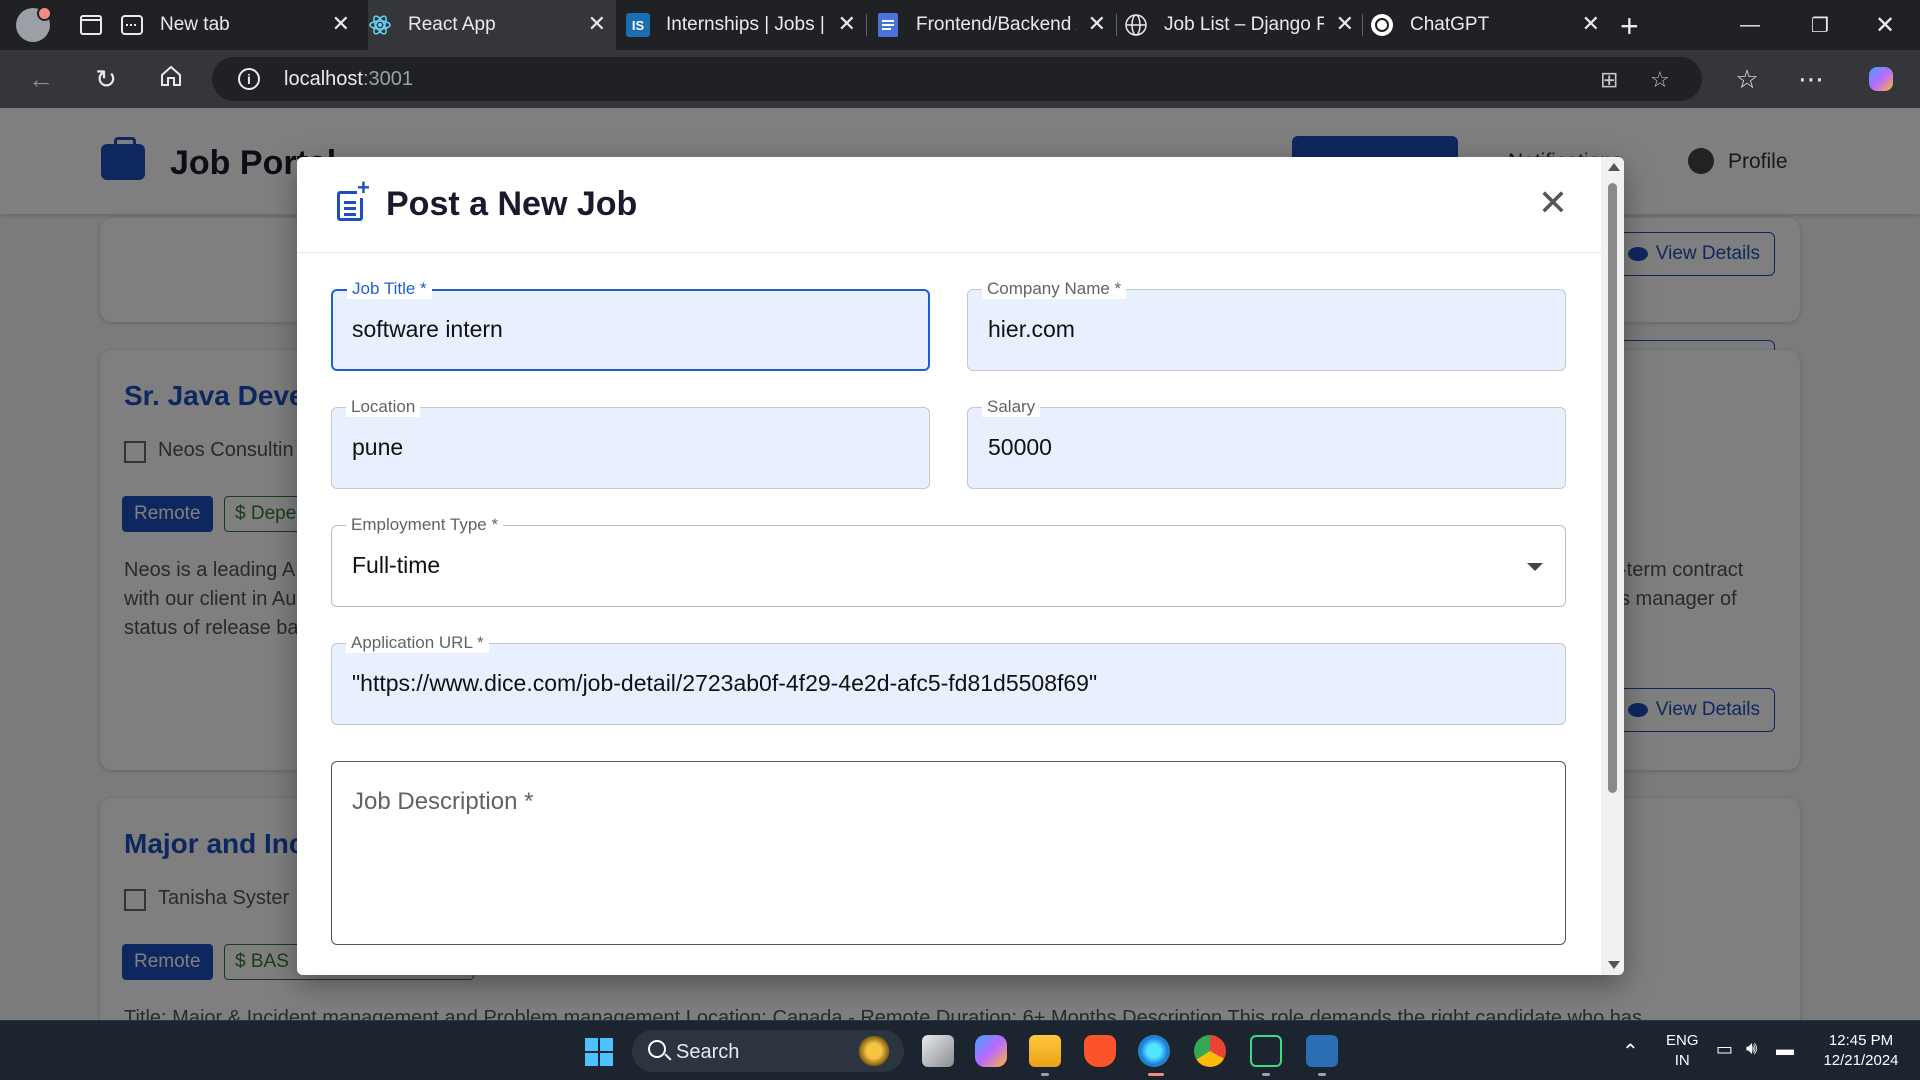  Describe the element at coordinates (657, 1049) in the screenshot. I see `search-icon` at that location.